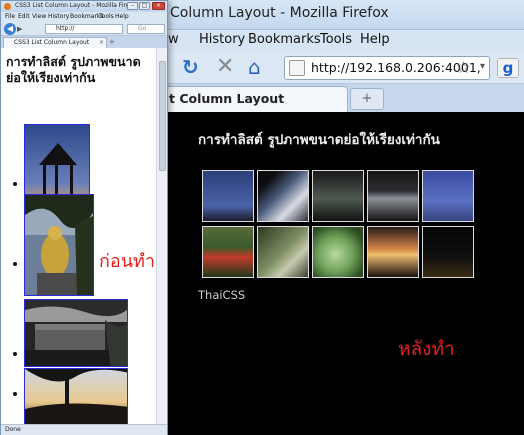  Describe the element at coordinates (13, 429) in the screenshot. I see `status-text: Done` at that location.